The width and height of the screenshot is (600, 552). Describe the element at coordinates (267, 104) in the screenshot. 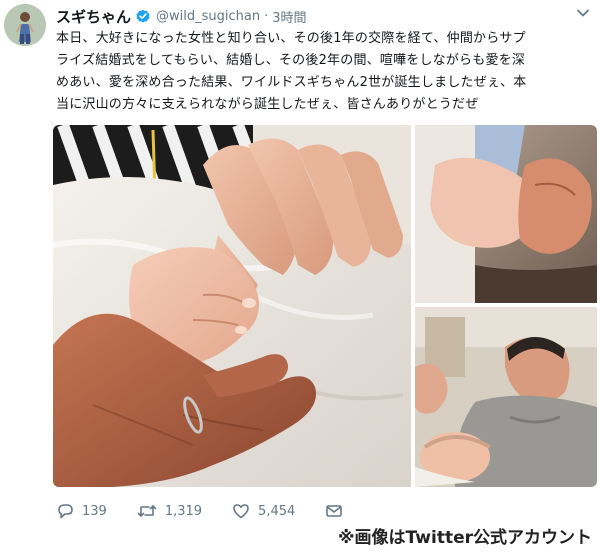

I see `tweet-text-line: 当に沢山の方々に支えられながら誕生したぜぇ、皆さんありがとうだぜ` at that location.